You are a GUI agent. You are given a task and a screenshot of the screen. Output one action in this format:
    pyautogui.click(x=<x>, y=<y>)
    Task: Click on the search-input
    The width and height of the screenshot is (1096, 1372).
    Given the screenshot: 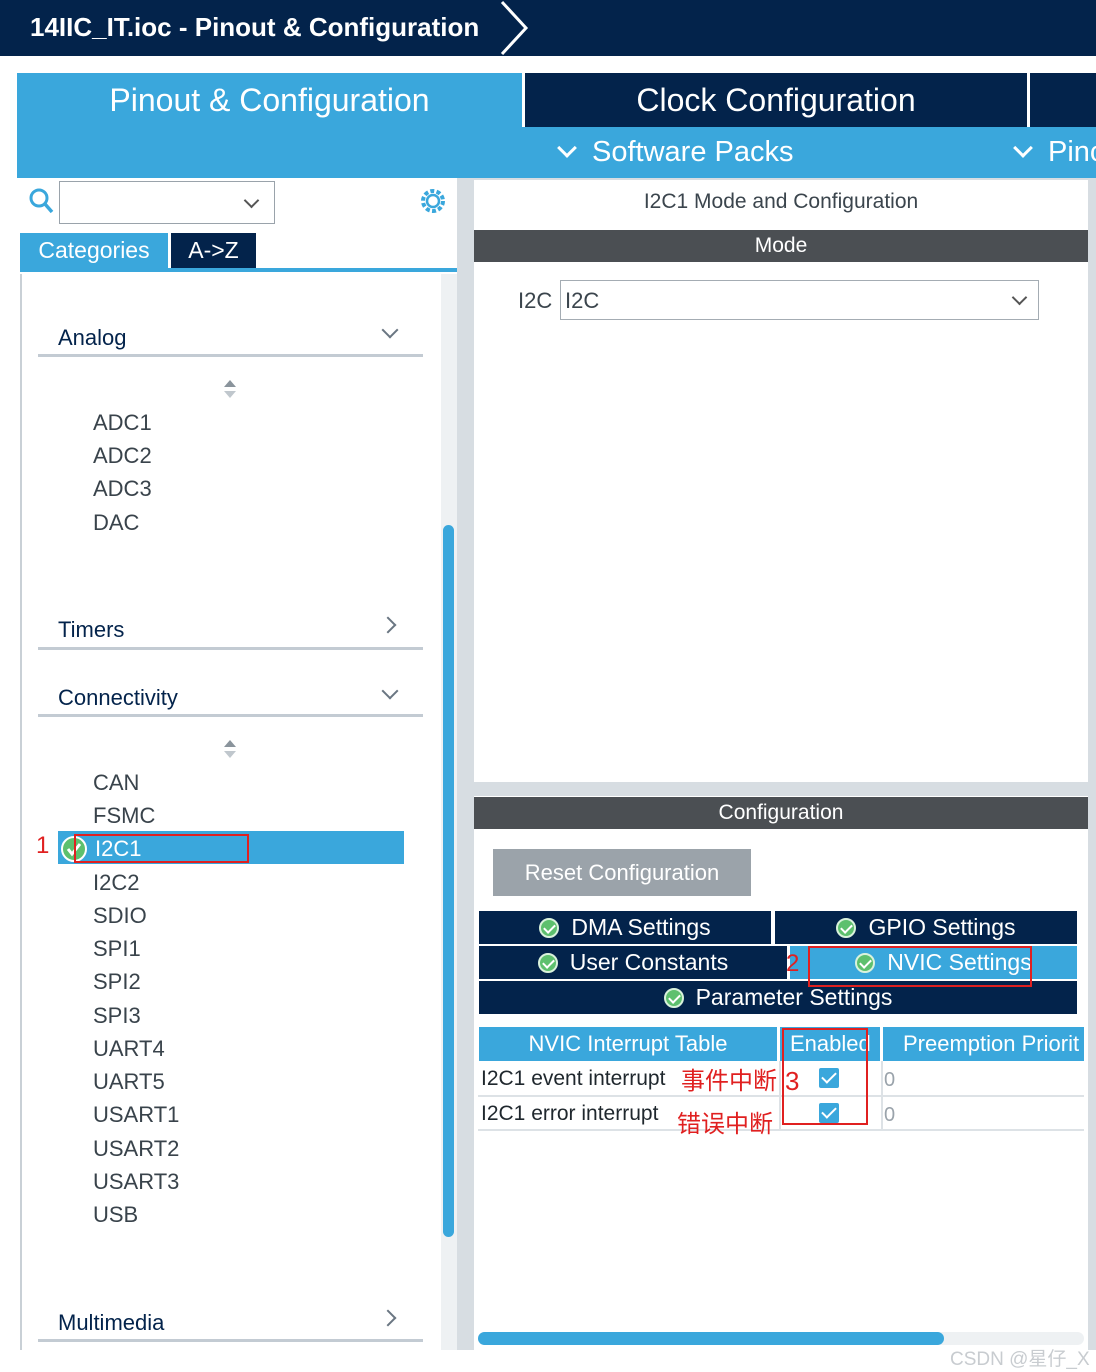 What is the action you would take?
    pyautogui.click(x=167, y=202)
    